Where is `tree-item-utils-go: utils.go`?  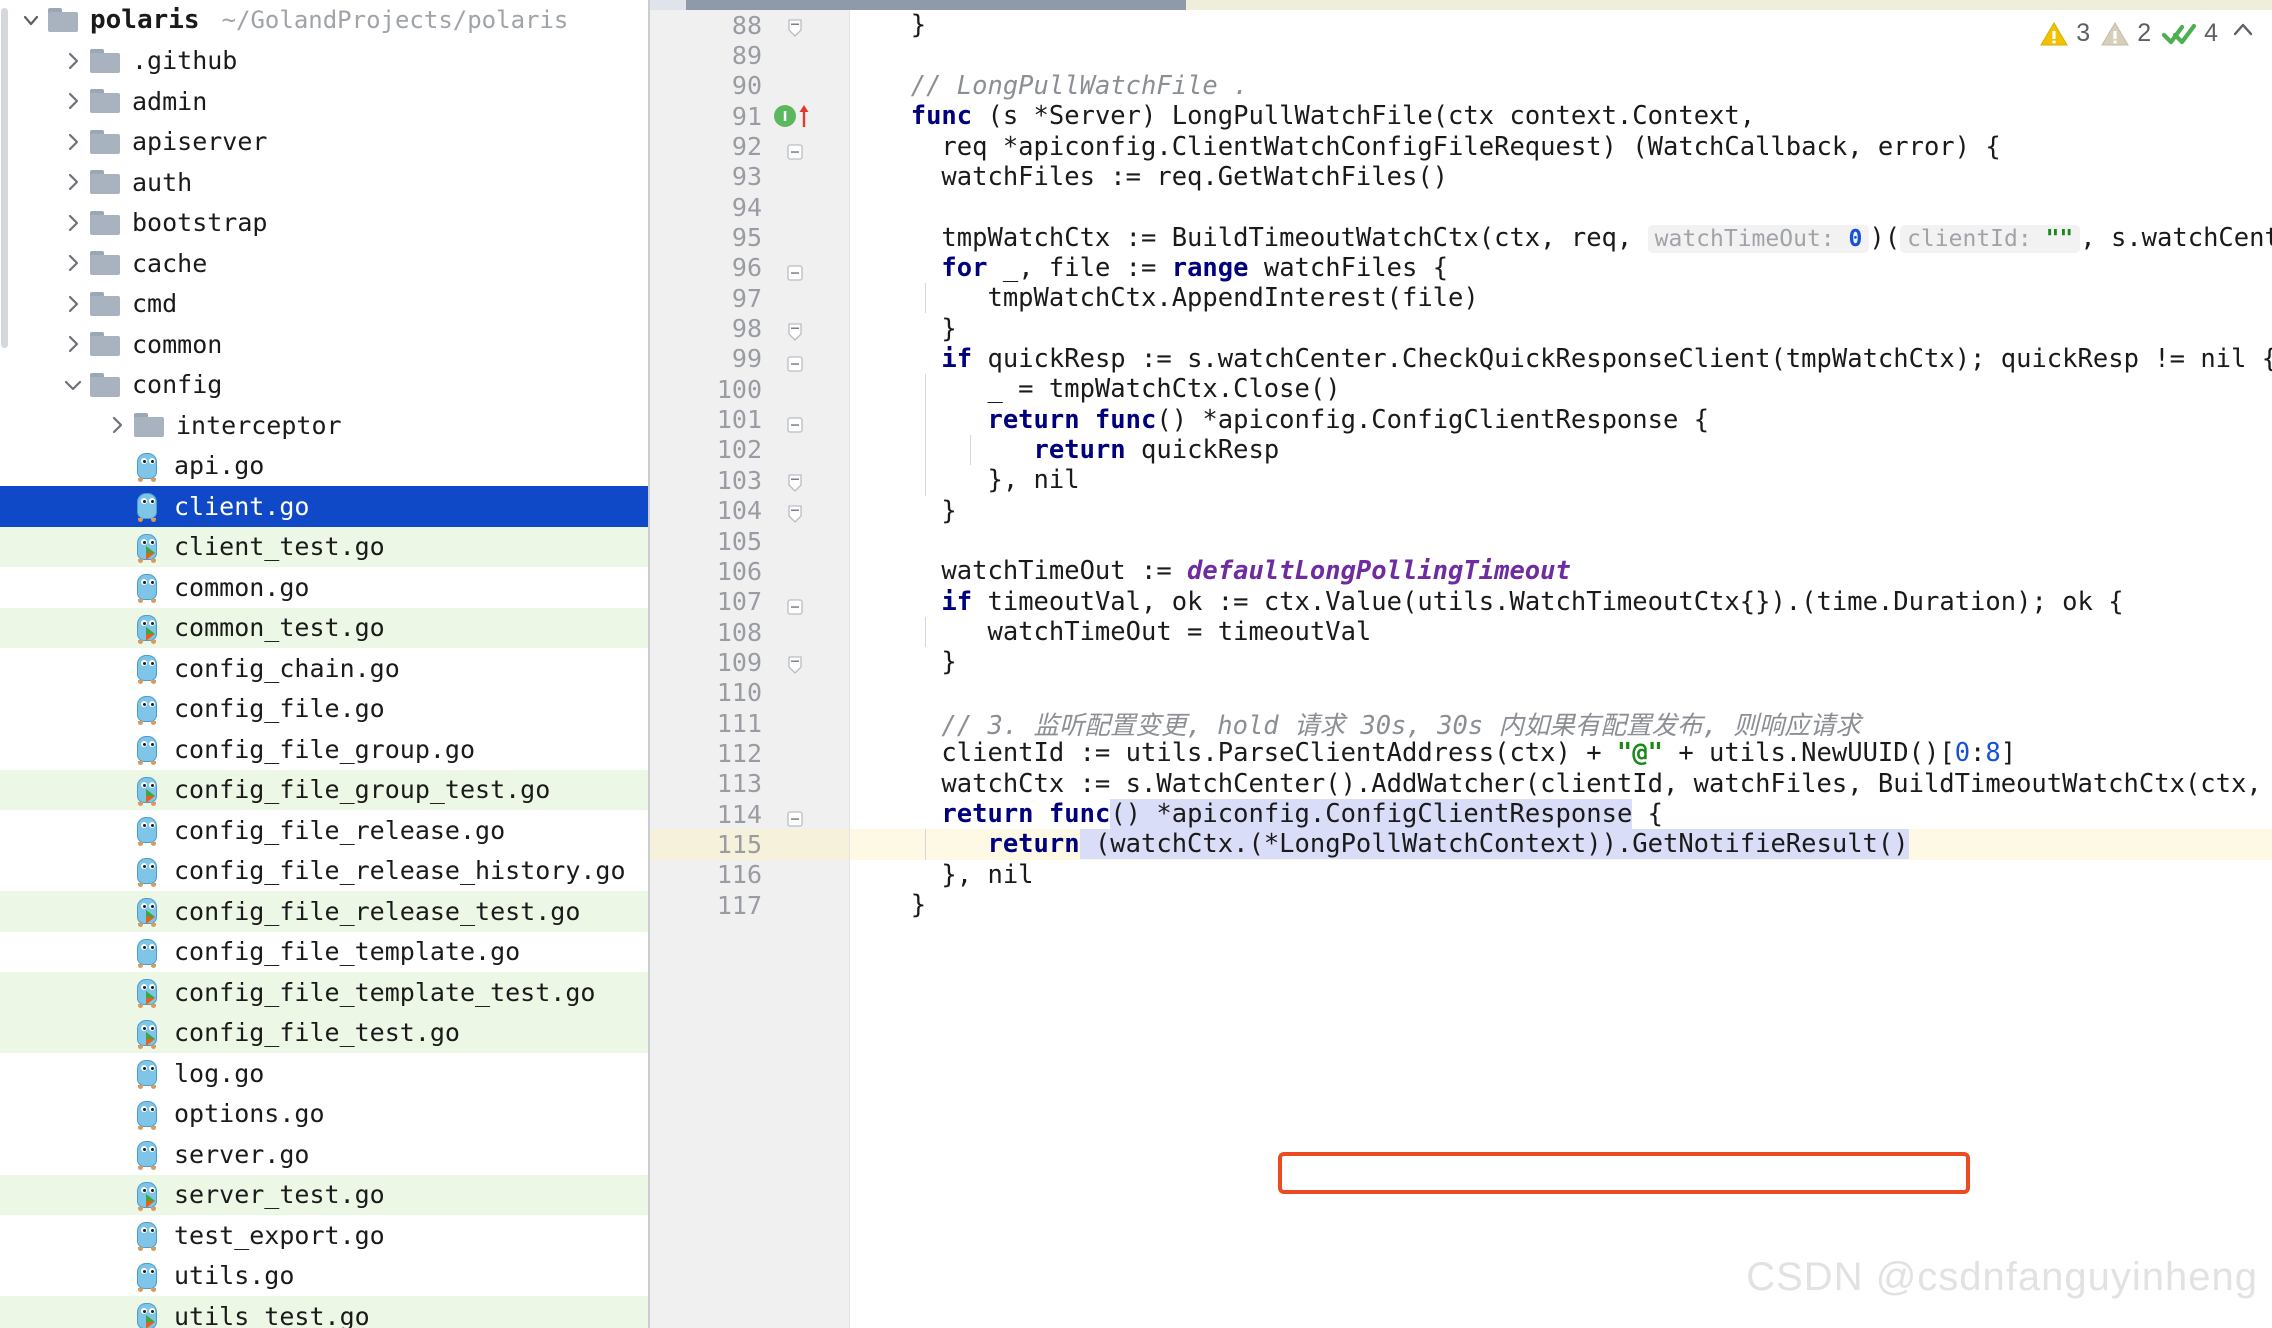
tree-item-utils-go: utils.go is located at coordinates (324, 1276).